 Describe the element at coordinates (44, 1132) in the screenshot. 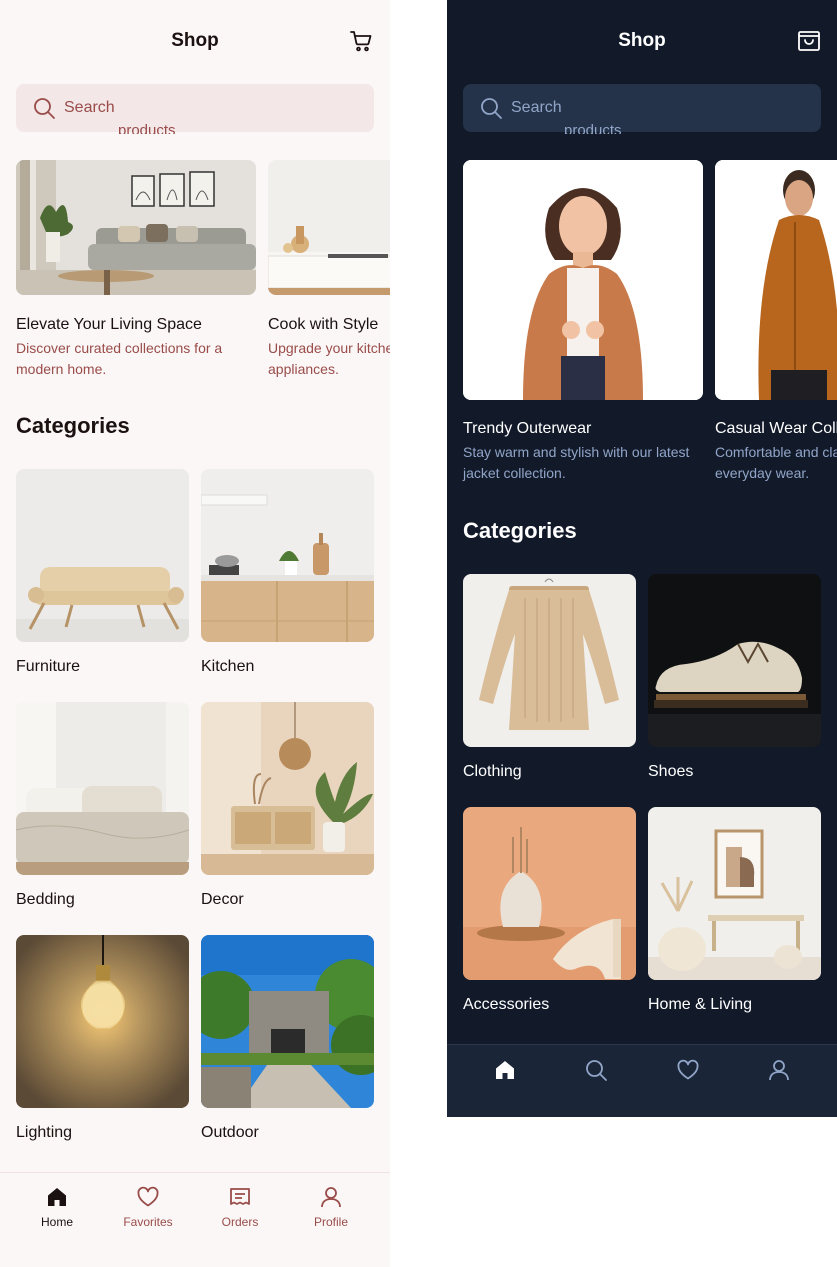

I see `category-label: Lighting` at that location.